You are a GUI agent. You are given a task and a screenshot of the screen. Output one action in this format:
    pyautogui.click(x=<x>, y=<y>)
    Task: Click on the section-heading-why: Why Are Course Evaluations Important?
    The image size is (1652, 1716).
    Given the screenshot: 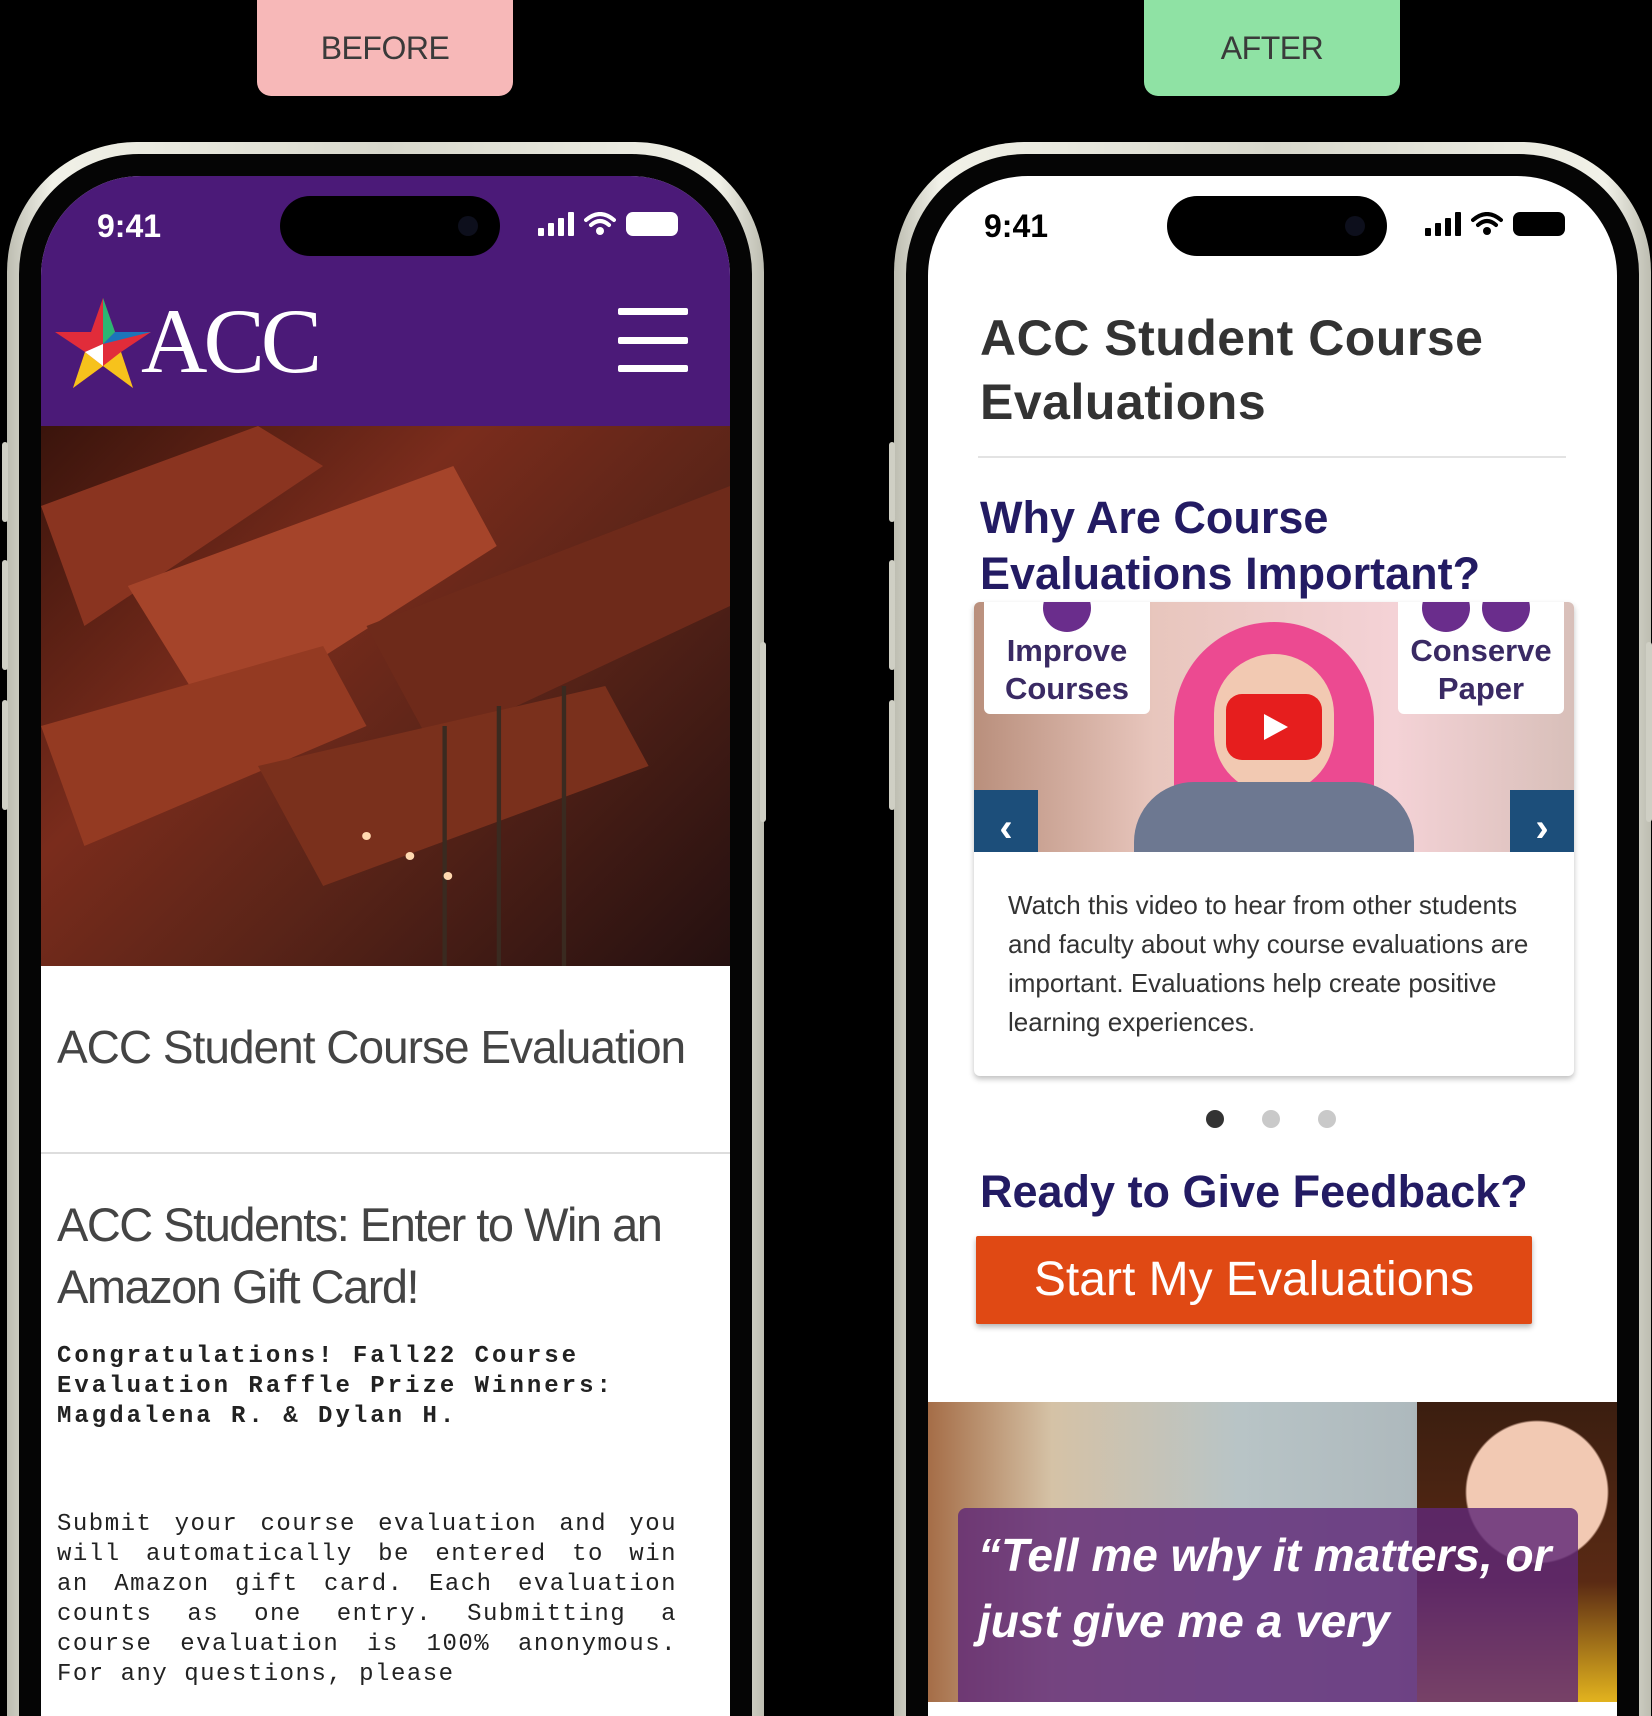 What is the action you would take?
    pyautogui.click(x=1230, y=545)
    